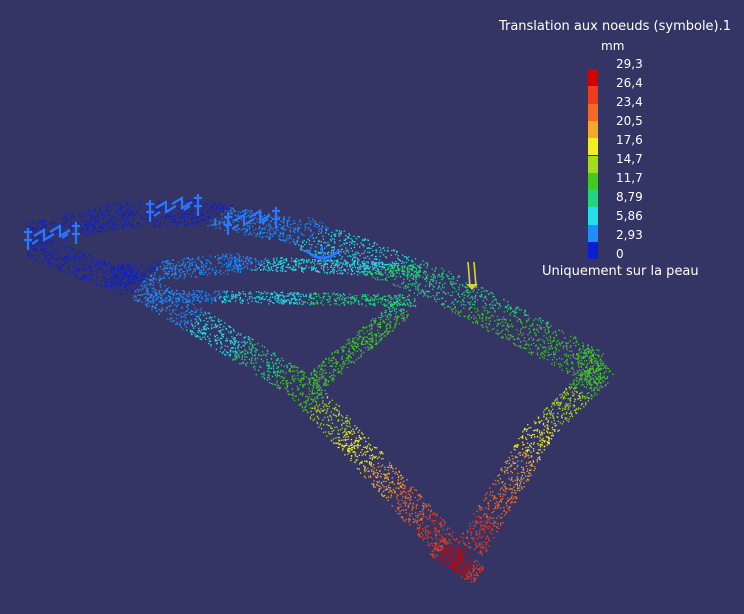  I want to click on legend-unit: mm, so click(613, 46).